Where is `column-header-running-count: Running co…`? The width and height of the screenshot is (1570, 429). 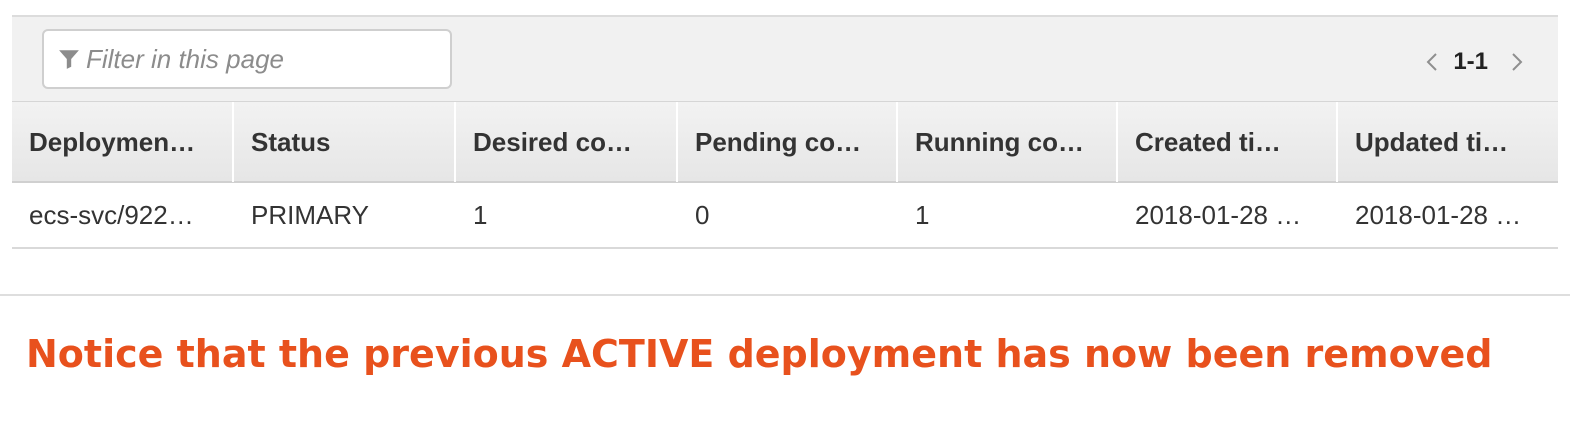
column-header-running-count: Running co… is located at coordinates (1008, 142).